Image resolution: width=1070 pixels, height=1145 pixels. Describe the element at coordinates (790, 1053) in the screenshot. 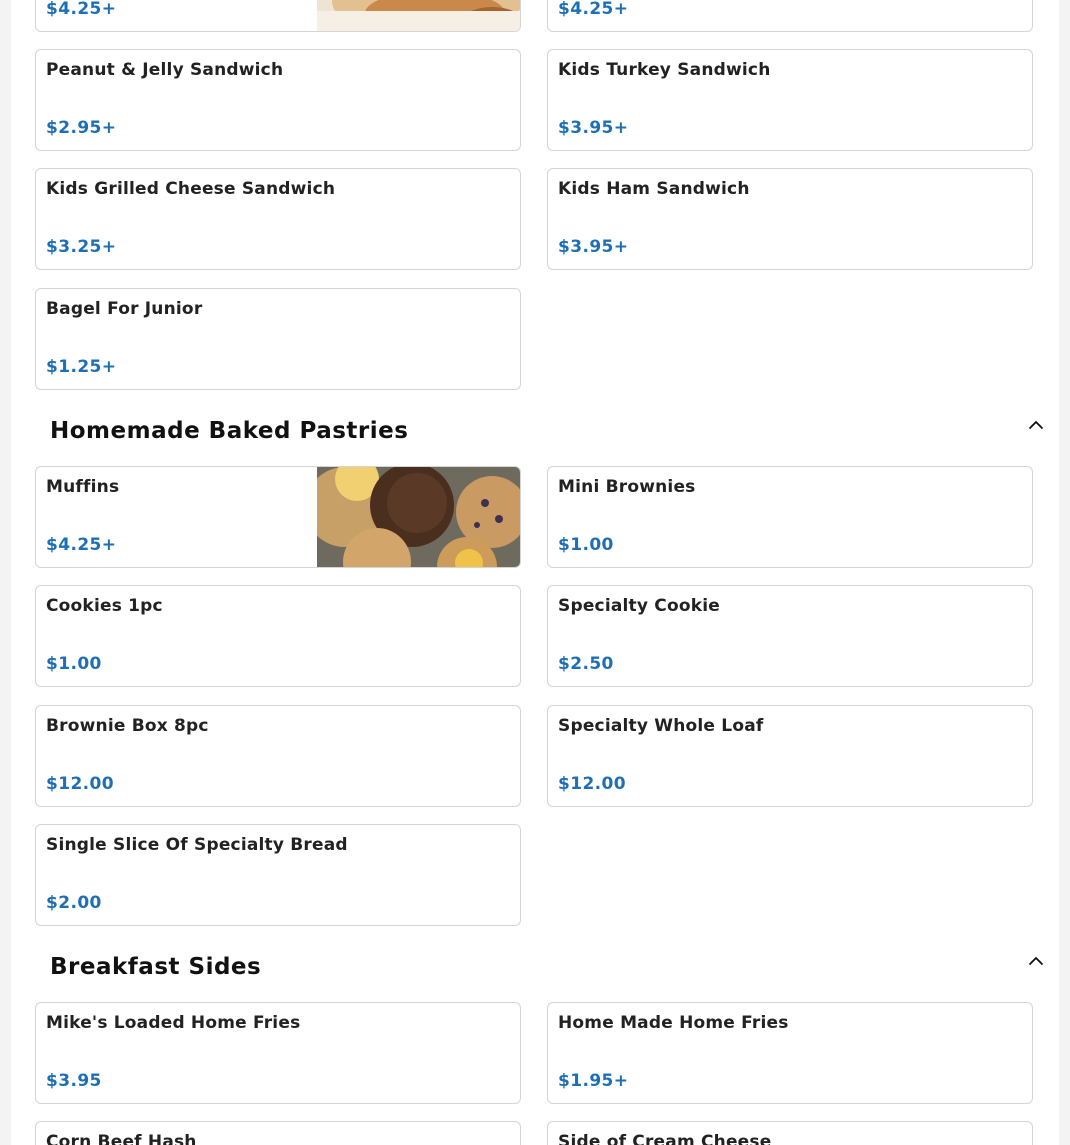

I see `menu-item-card: Home Made Home Fries $1.95+` at that location.